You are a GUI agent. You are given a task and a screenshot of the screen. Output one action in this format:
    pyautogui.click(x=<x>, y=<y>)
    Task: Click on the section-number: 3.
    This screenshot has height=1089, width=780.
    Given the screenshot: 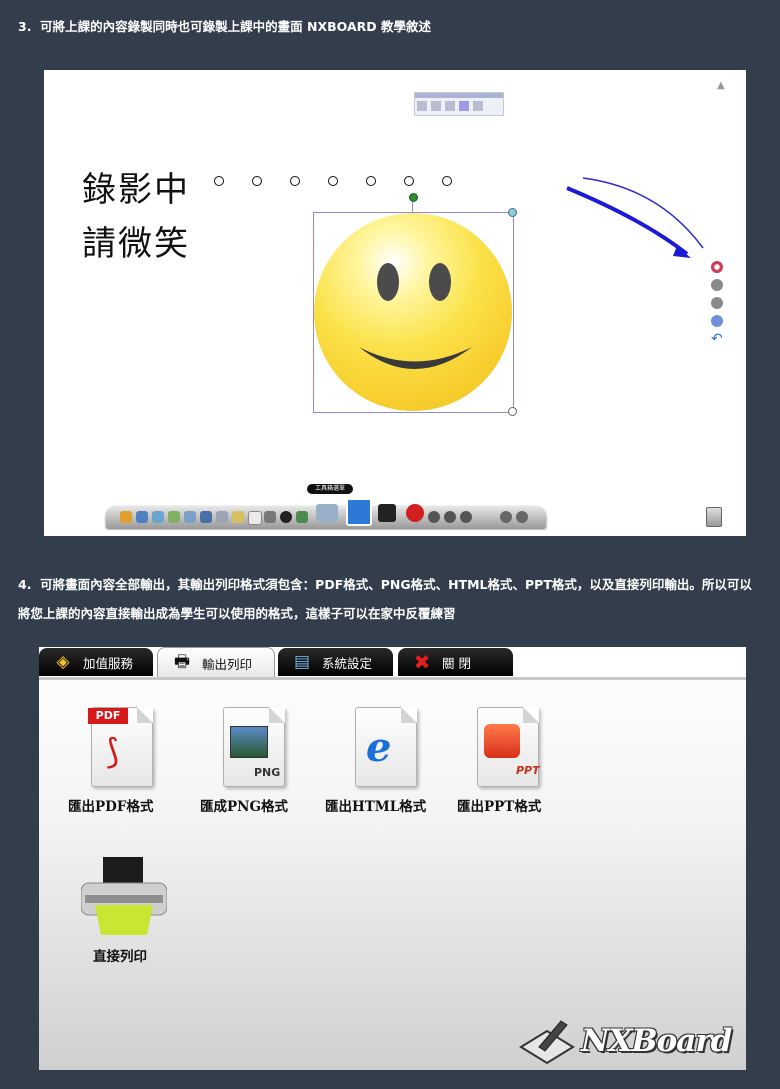 What is the action you would take?
    pyautogui.click(x=25, y=26)
    